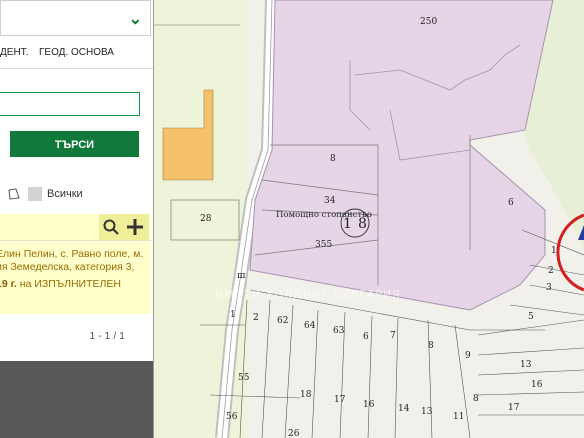 The height and width of the screenshot is (438, 584). I want to click on svg-text: 9, so click(468, 356).